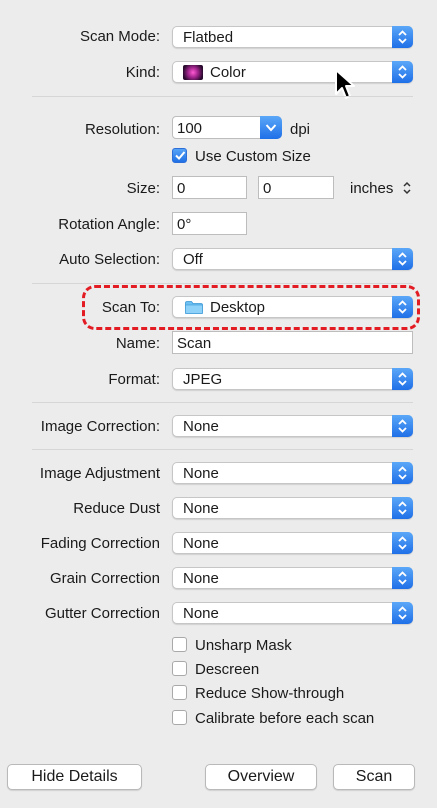 This screenshot has height=808, width=437. I want to click on rotation-angle-field: 0°, so click(209, 223).